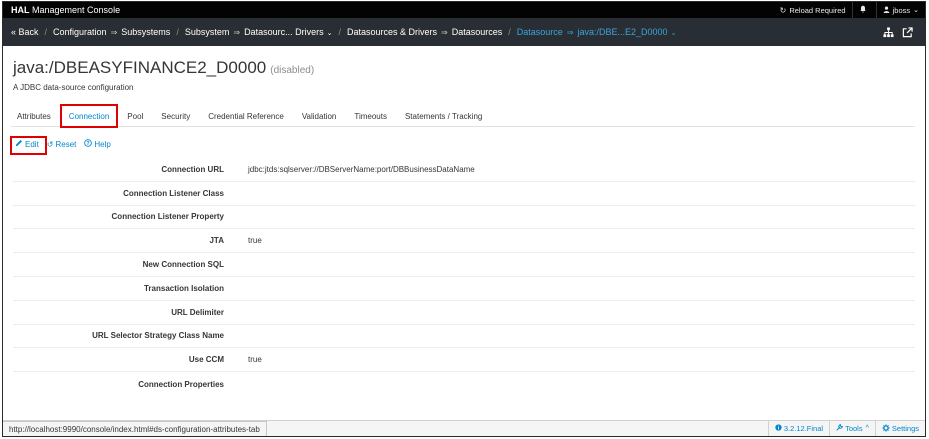 This screenshot has width=929, height=439. I want to click on tools-menu: Tools ^, so click(852, 428).